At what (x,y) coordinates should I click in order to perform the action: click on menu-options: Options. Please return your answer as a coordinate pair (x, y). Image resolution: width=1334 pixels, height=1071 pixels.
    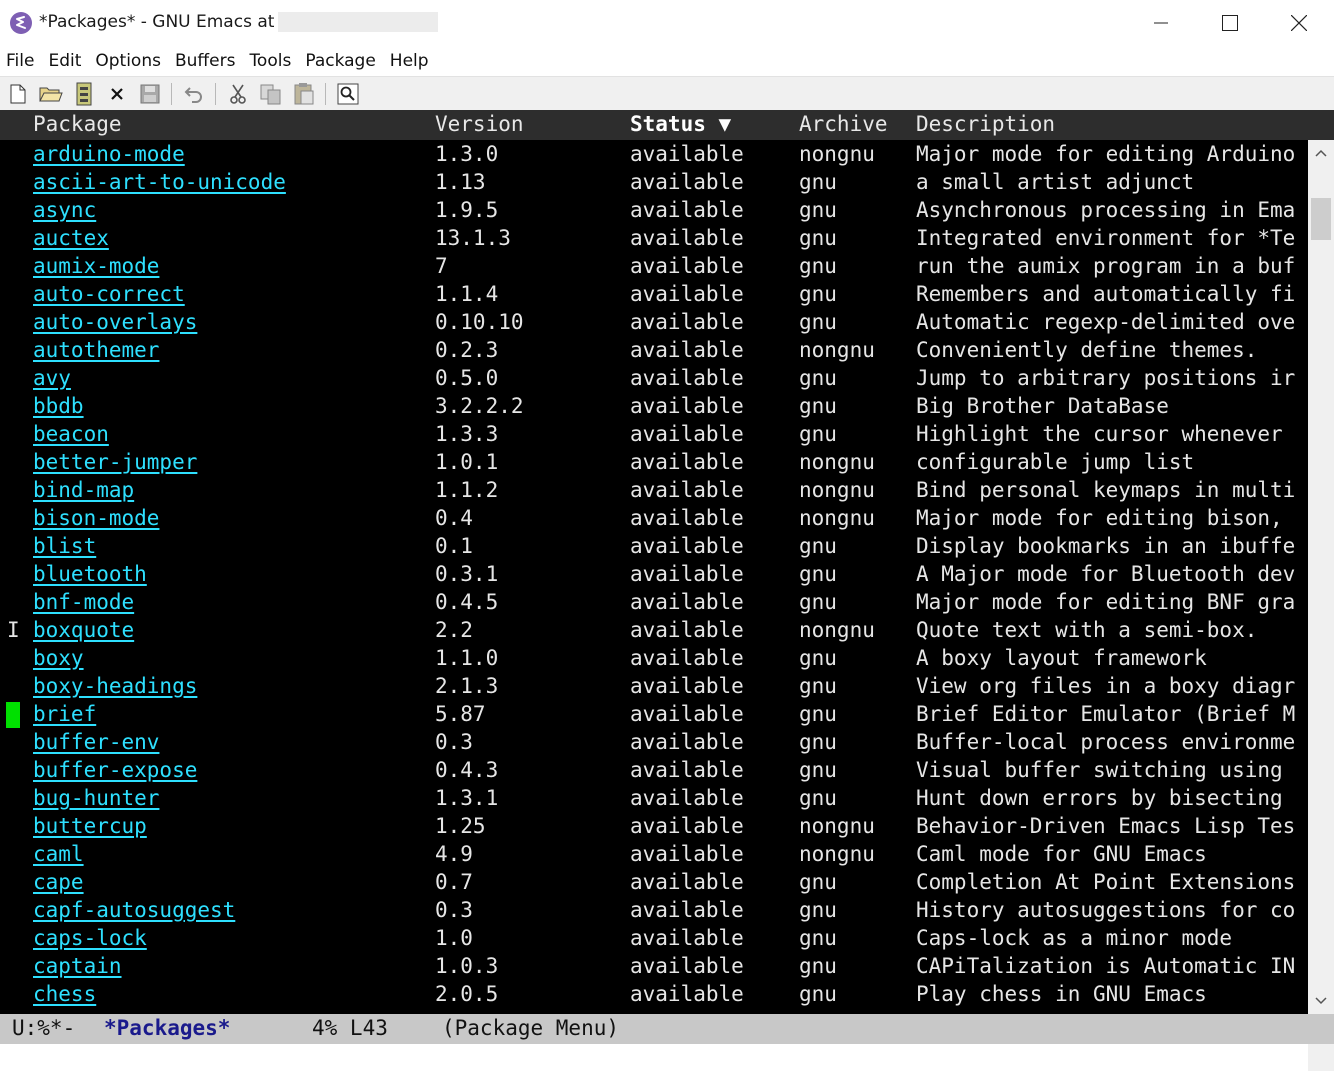
    Looking at the image, I should click on (128, 61).